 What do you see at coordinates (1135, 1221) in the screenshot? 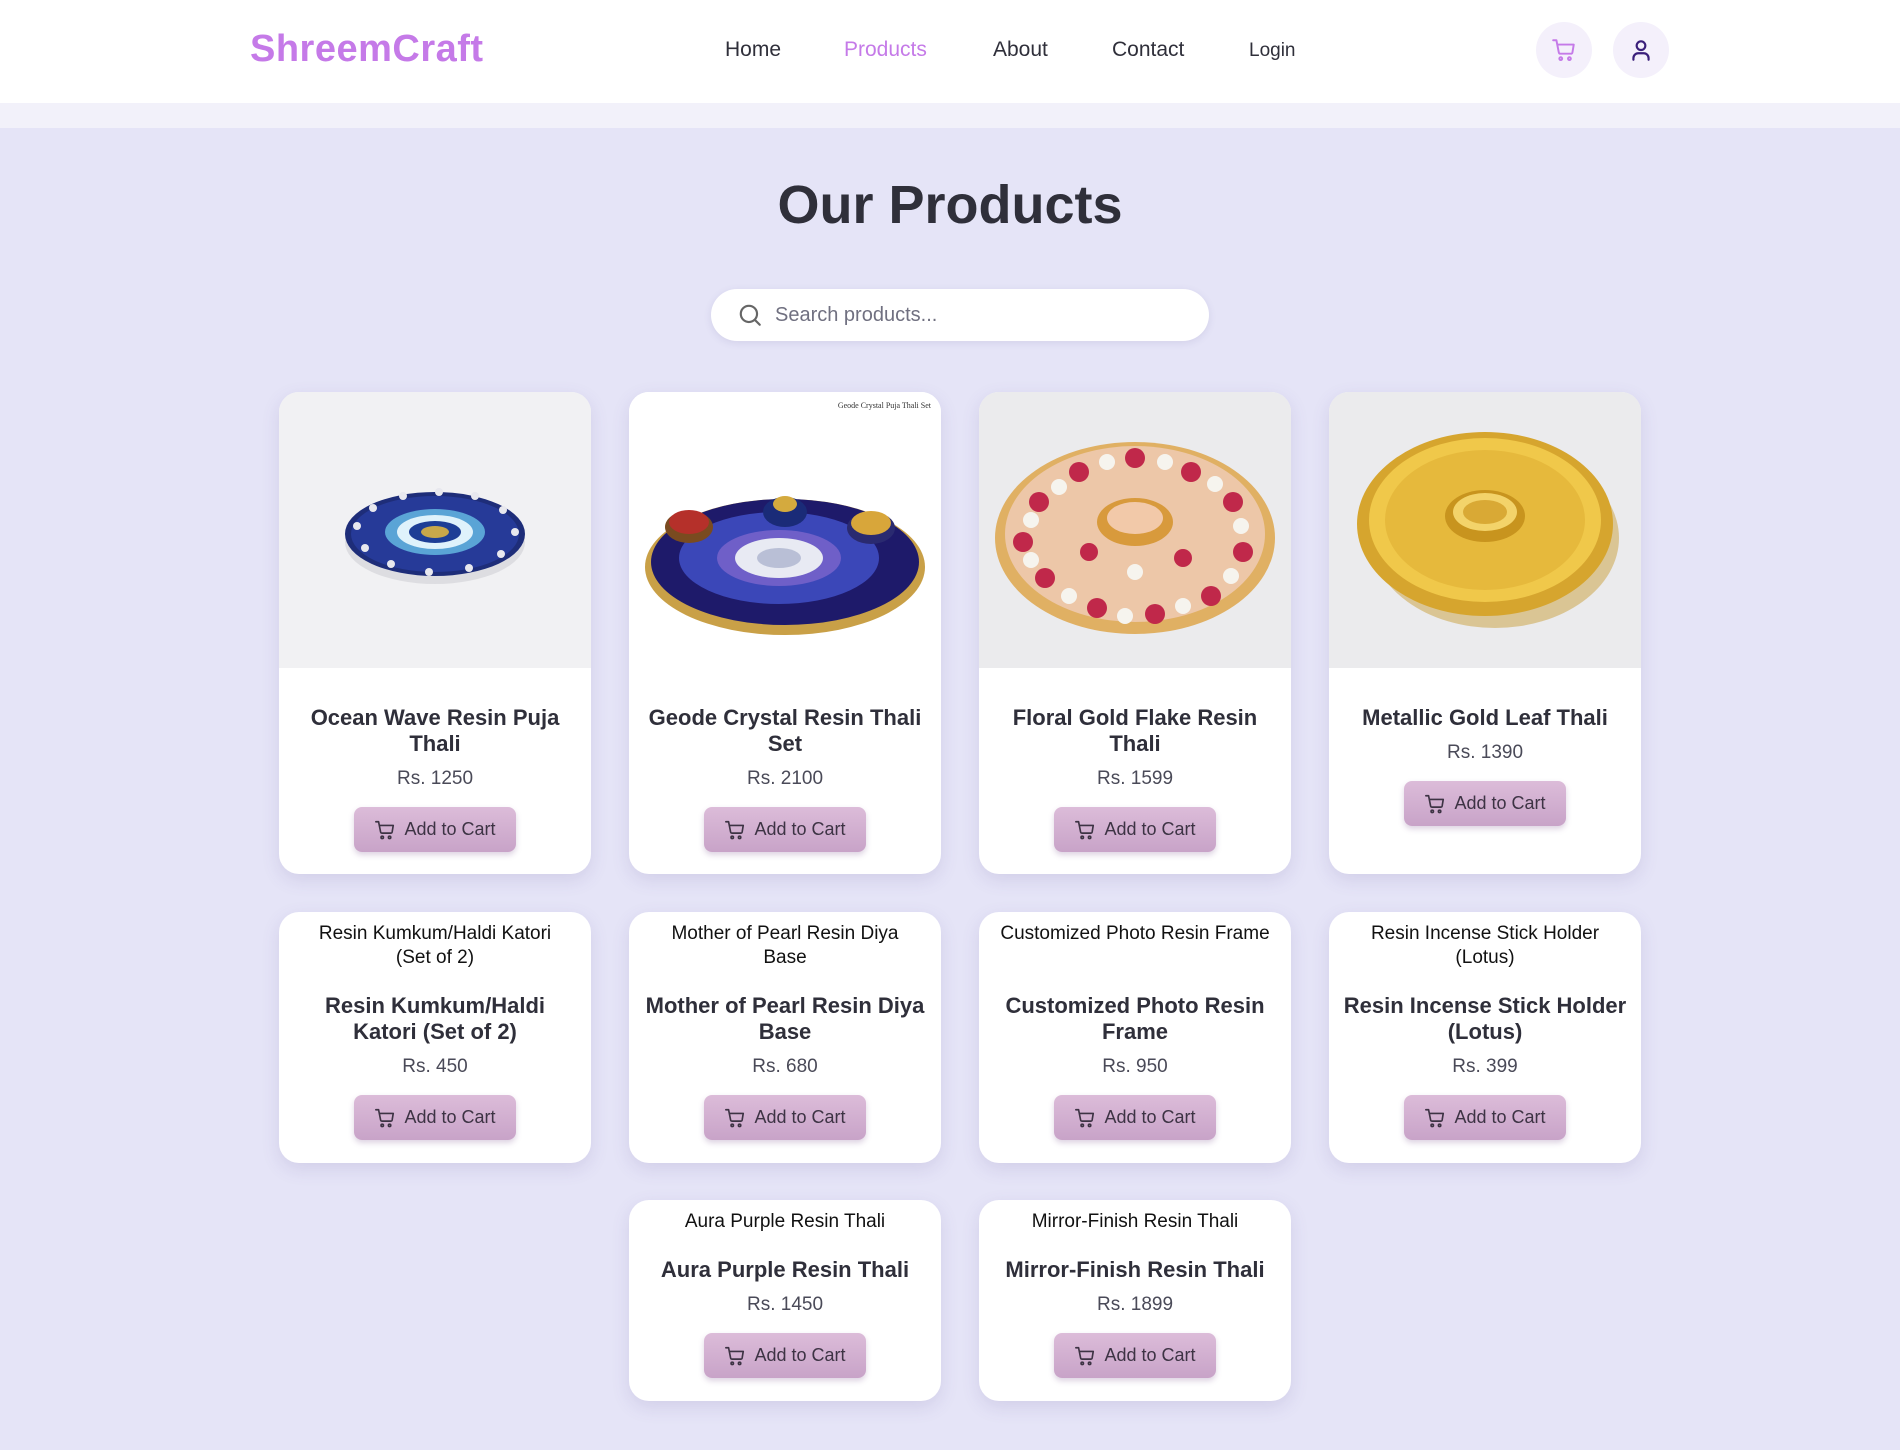
I see `broken-image-alt: Mirror-Finish Resin Thali` at bounding box center [1135, 1221].